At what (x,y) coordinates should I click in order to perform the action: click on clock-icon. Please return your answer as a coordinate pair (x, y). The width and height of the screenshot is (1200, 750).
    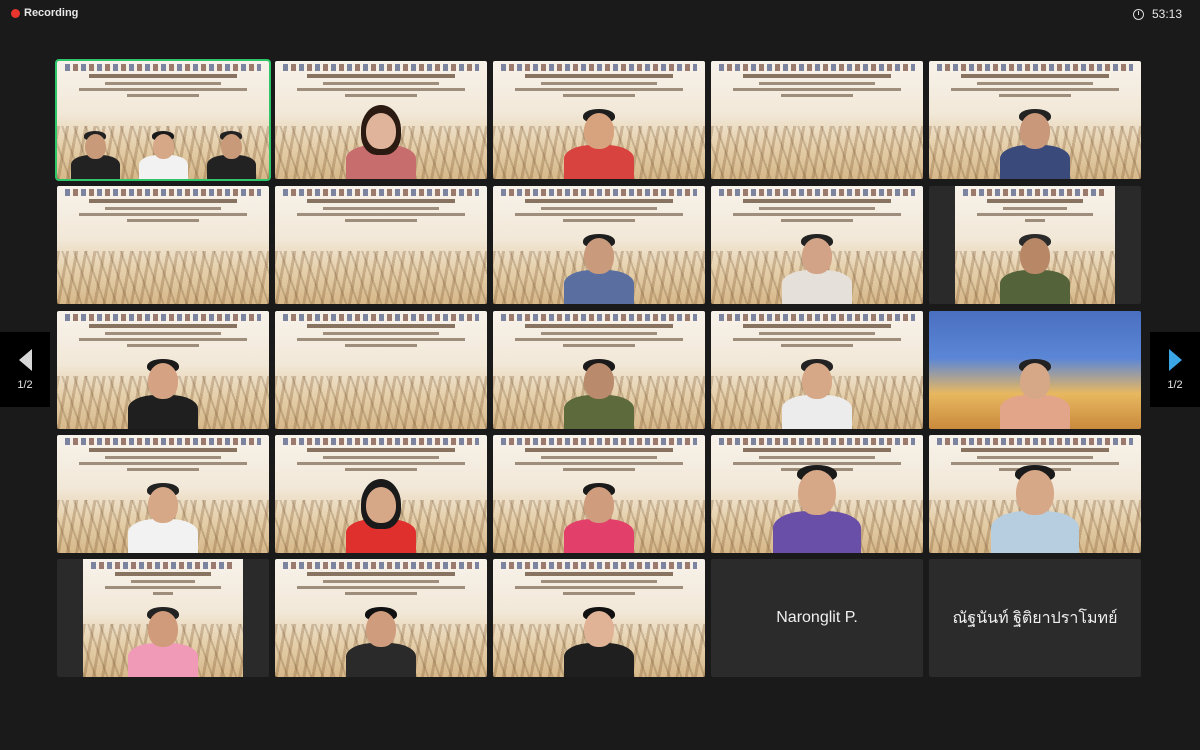
    Looking at the image, I should click on (1138, 14).